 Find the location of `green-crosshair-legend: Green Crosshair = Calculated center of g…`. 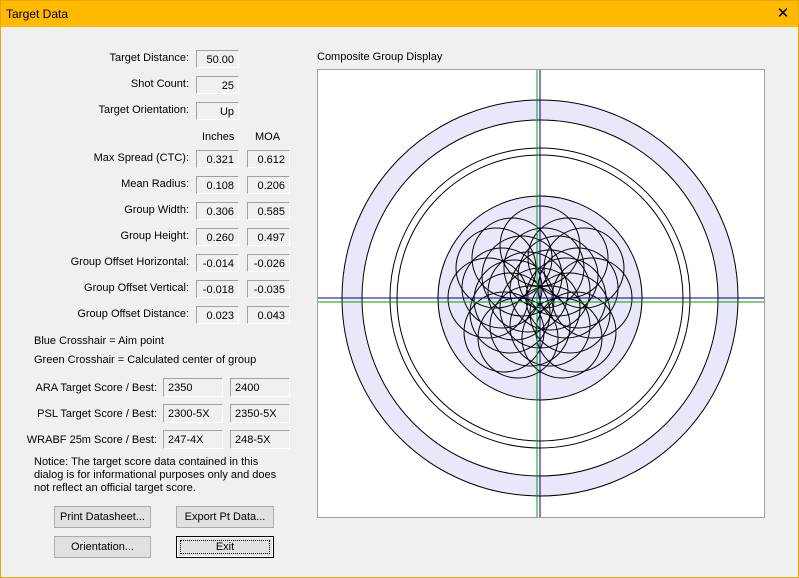

green-crosshair-legend: Green Crosshair = Calculated center of g… is located at coordinates (145, 360).